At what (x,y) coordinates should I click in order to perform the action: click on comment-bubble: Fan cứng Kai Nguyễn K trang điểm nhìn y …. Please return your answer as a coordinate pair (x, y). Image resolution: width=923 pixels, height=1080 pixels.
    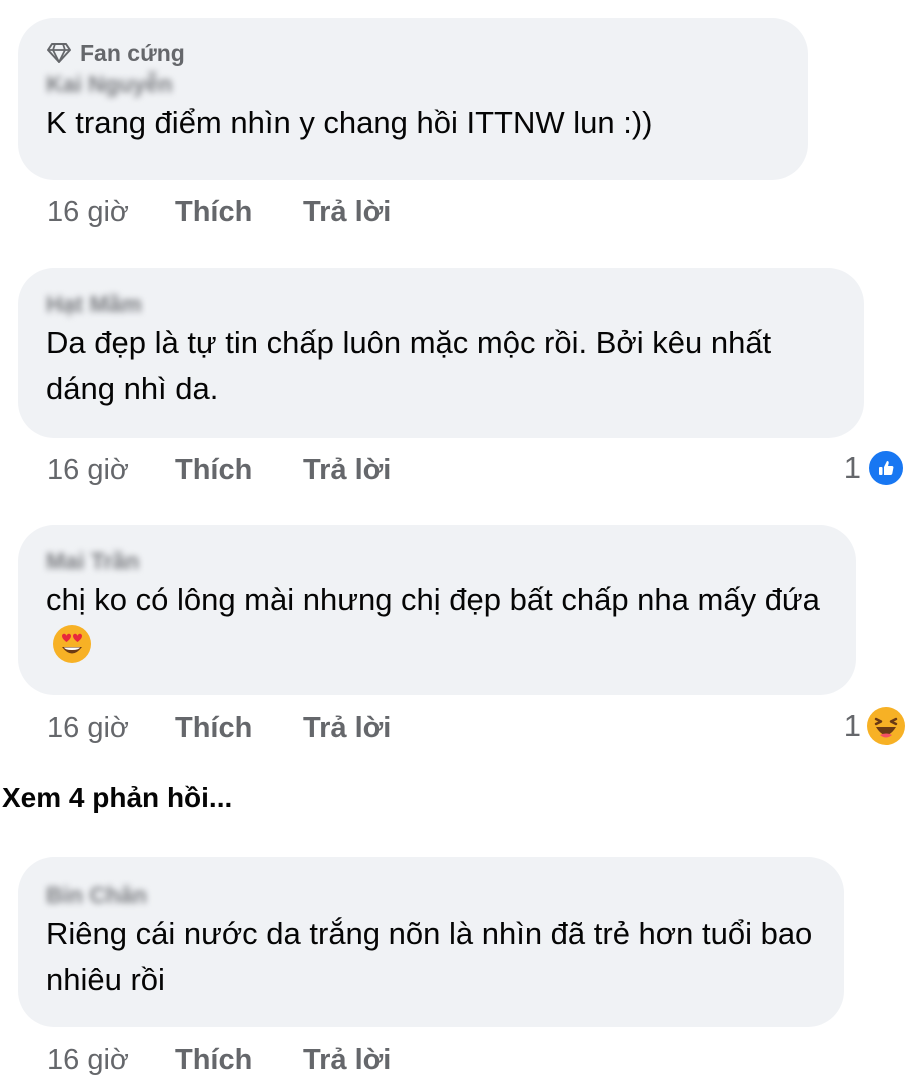
    Looking at the image, I should click on (413, 99).